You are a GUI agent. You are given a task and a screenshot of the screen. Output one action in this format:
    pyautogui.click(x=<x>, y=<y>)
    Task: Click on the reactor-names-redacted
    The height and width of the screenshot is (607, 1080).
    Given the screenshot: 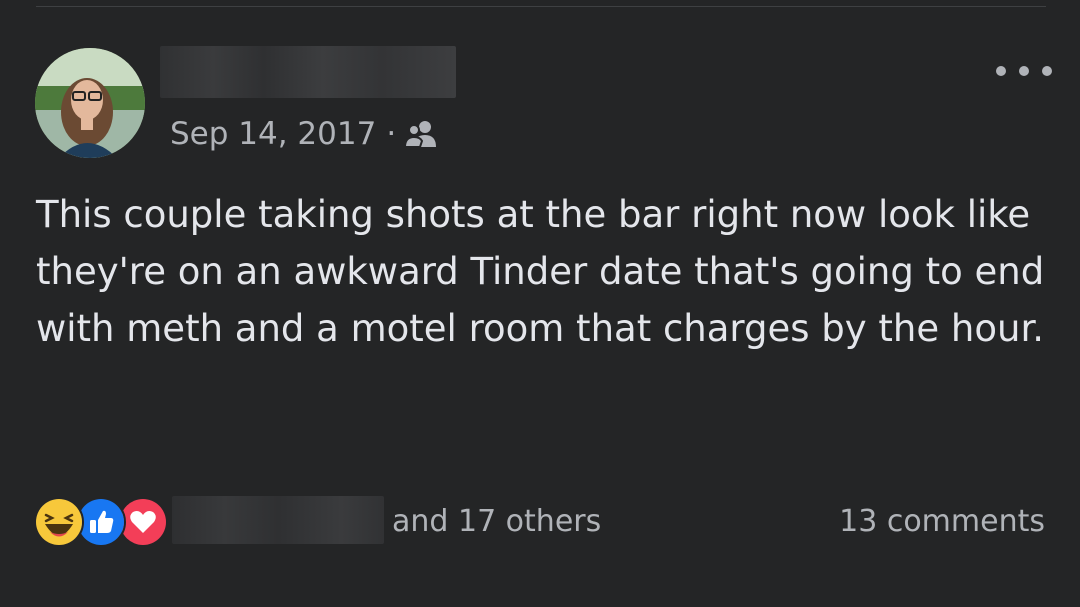 What is the action you would take?
    pyautogui.click(x=278, y=520)
    